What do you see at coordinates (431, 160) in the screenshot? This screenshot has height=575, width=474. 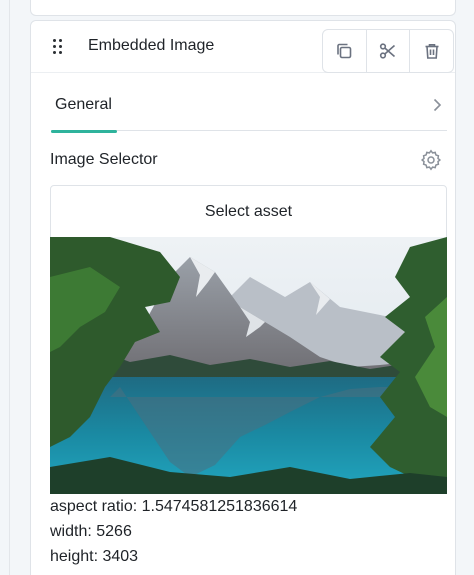 I see `gear-icon` at bounding box center [431, 160].